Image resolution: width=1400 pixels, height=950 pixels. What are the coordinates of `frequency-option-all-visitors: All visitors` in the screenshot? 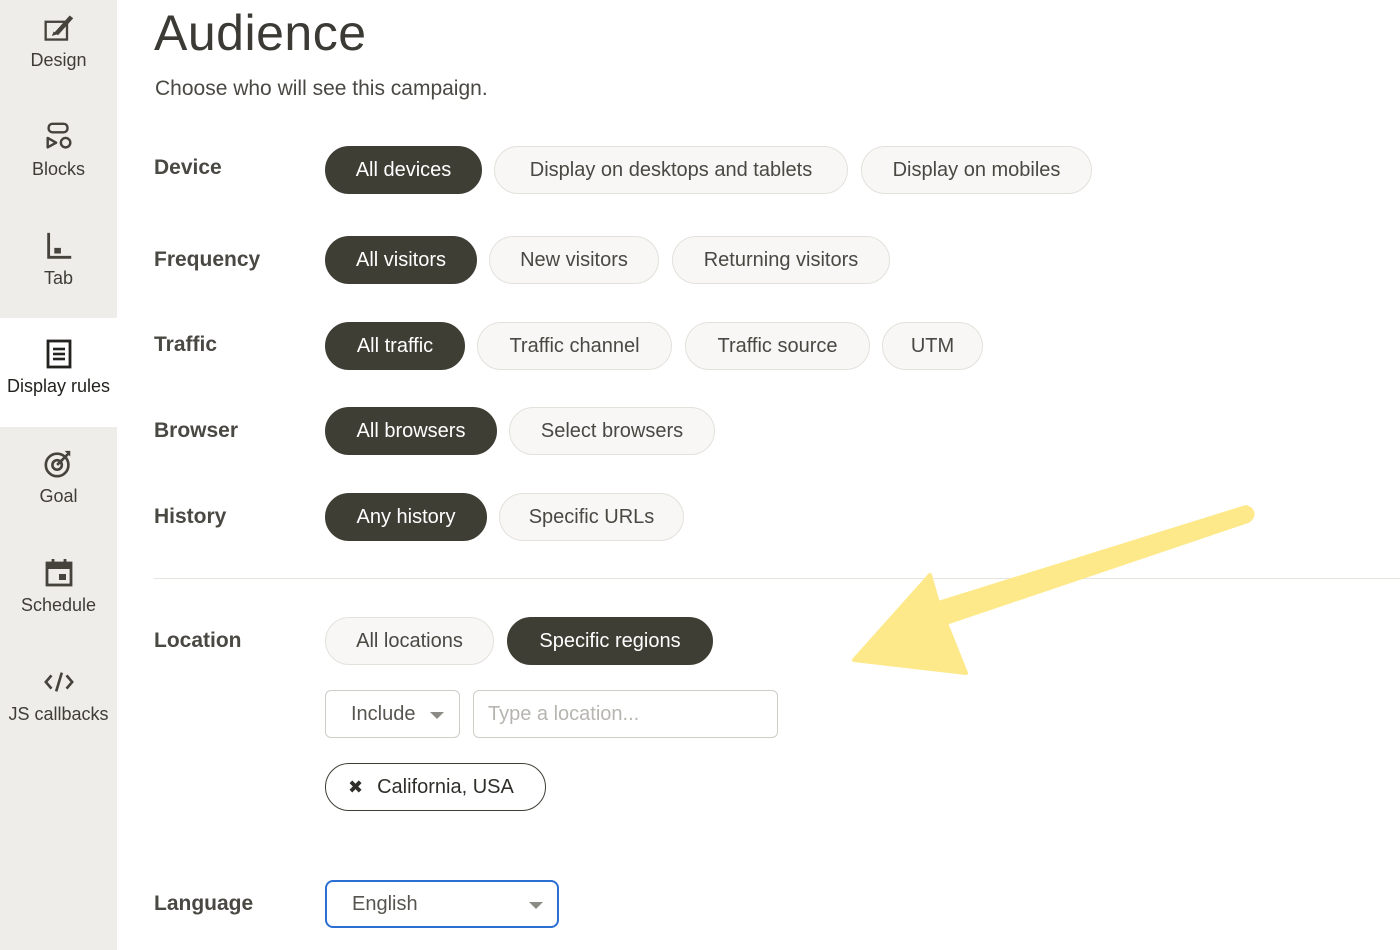 It's located at (401, 260).